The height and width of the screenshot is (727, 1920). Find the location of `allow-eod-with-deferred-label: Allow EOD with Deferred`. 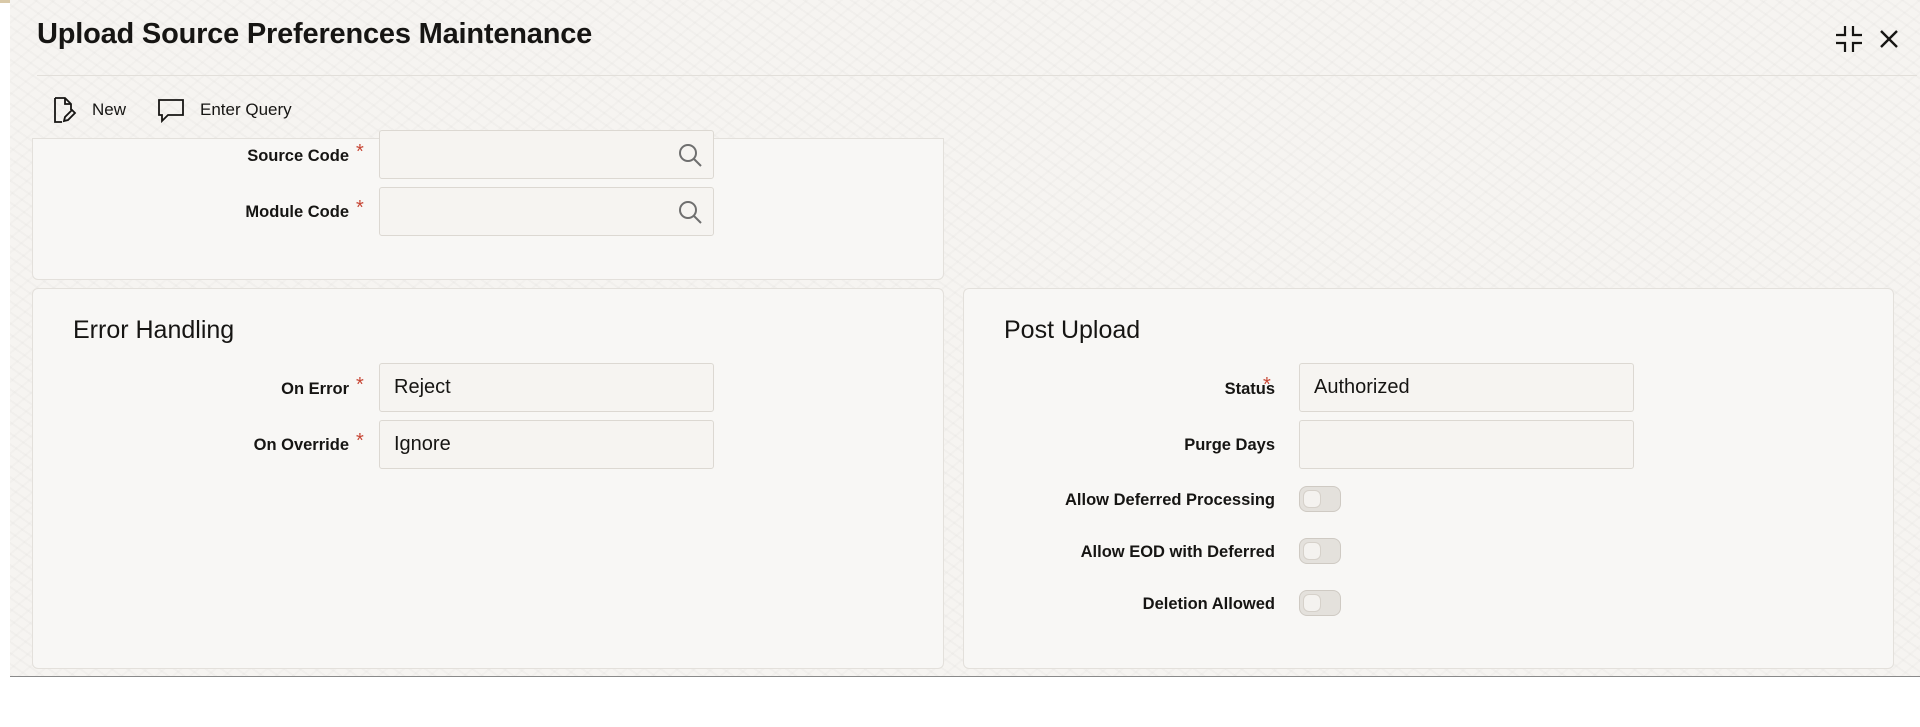

allow-eod-with-deferred-label: Allow EOD with Deferred is located at coordinates (1177, 552).